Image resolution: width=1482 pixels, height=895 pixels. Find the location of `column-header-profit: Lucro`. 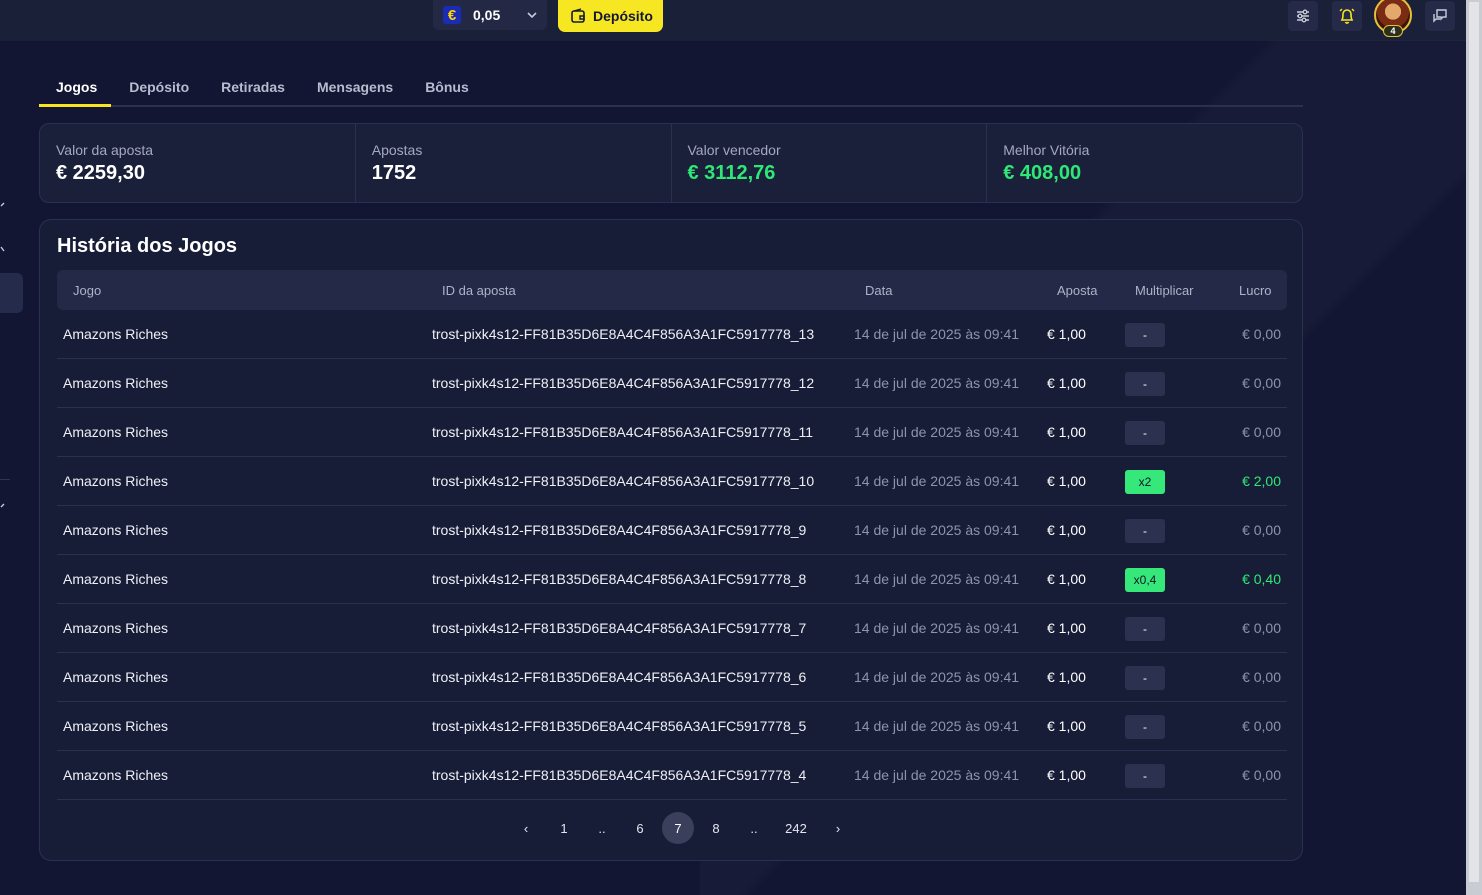

column-header-profit: Lucro is located at coordinates (1255, 290).